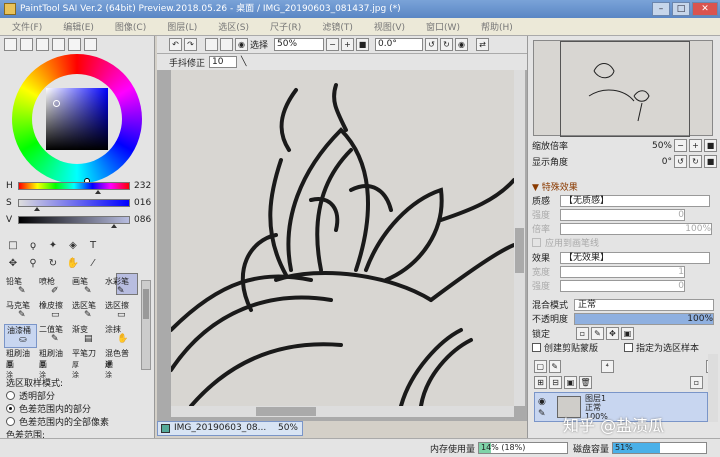 The height and width of the screenshot is (457, 720). I want to click on menu-file: 文件(F), so click(27, 26).